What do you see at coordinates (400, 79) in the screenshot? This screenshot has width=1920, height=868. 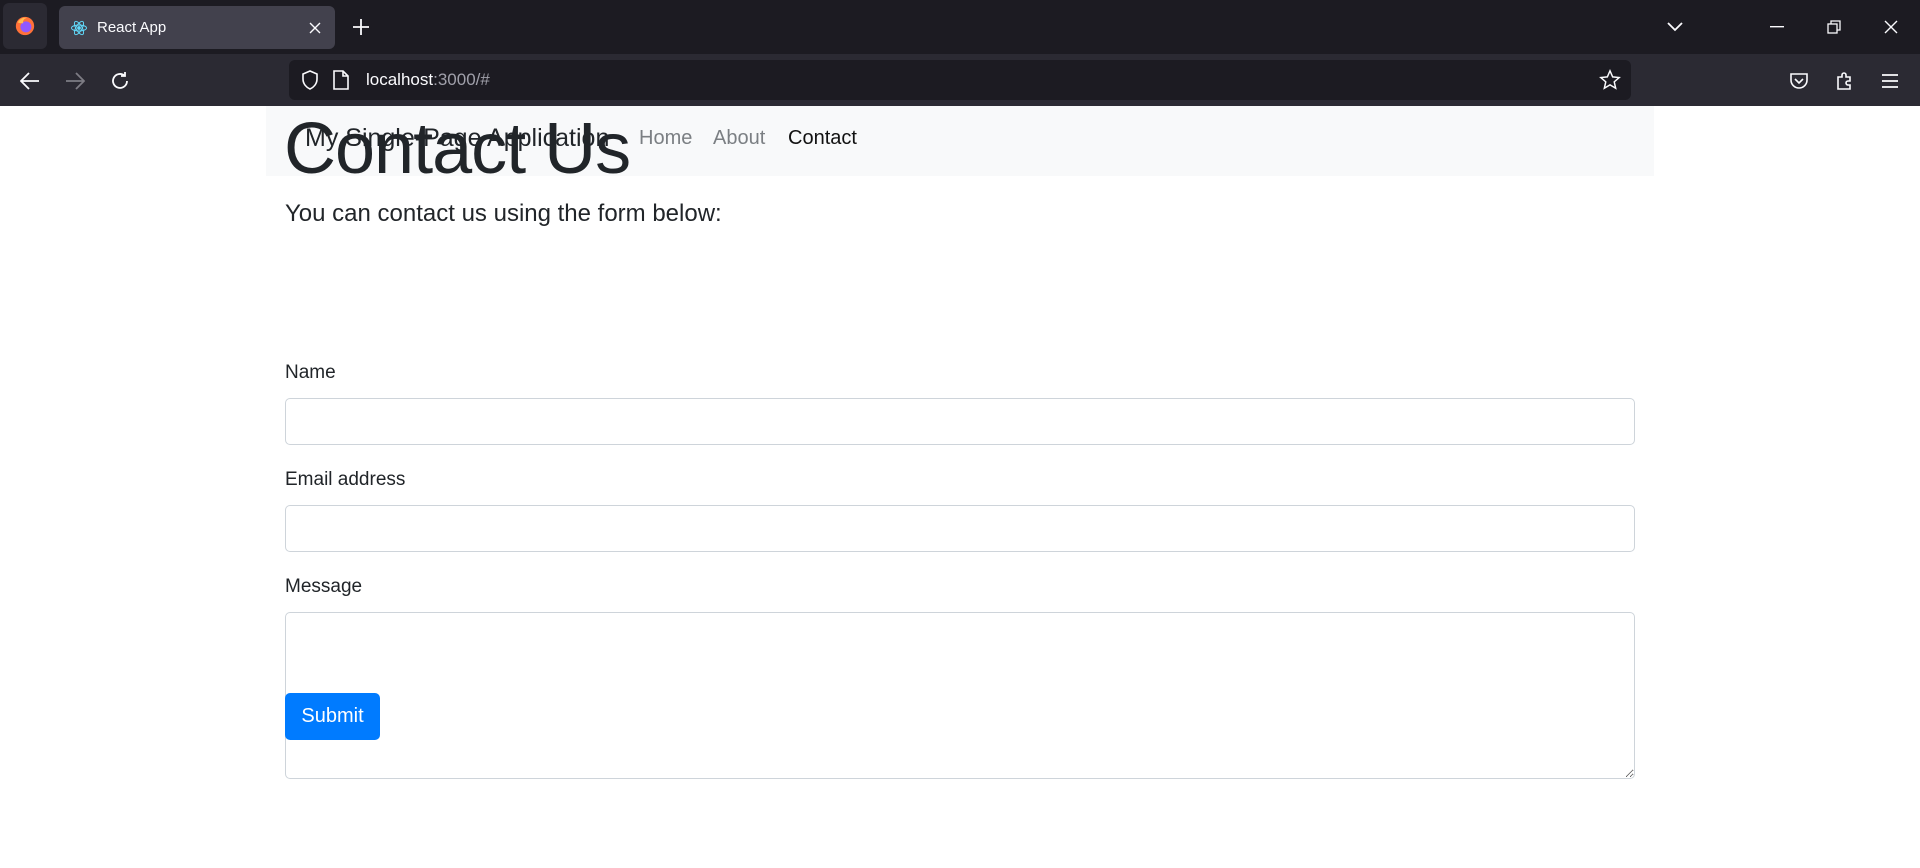 I see `url-host: localhost` at bounding box center [400, 79].